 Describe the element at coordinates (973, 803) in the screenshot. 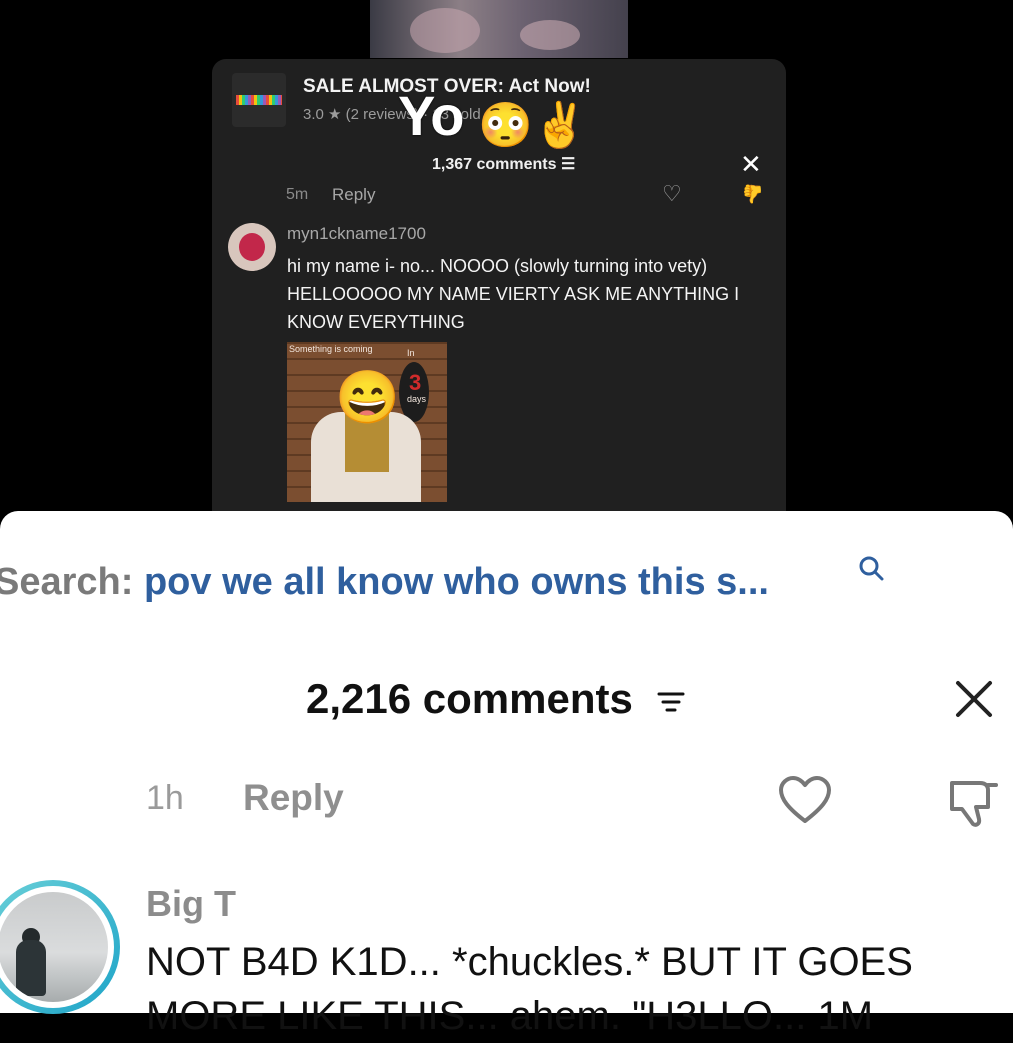

I see `dislike-icon` at that location.